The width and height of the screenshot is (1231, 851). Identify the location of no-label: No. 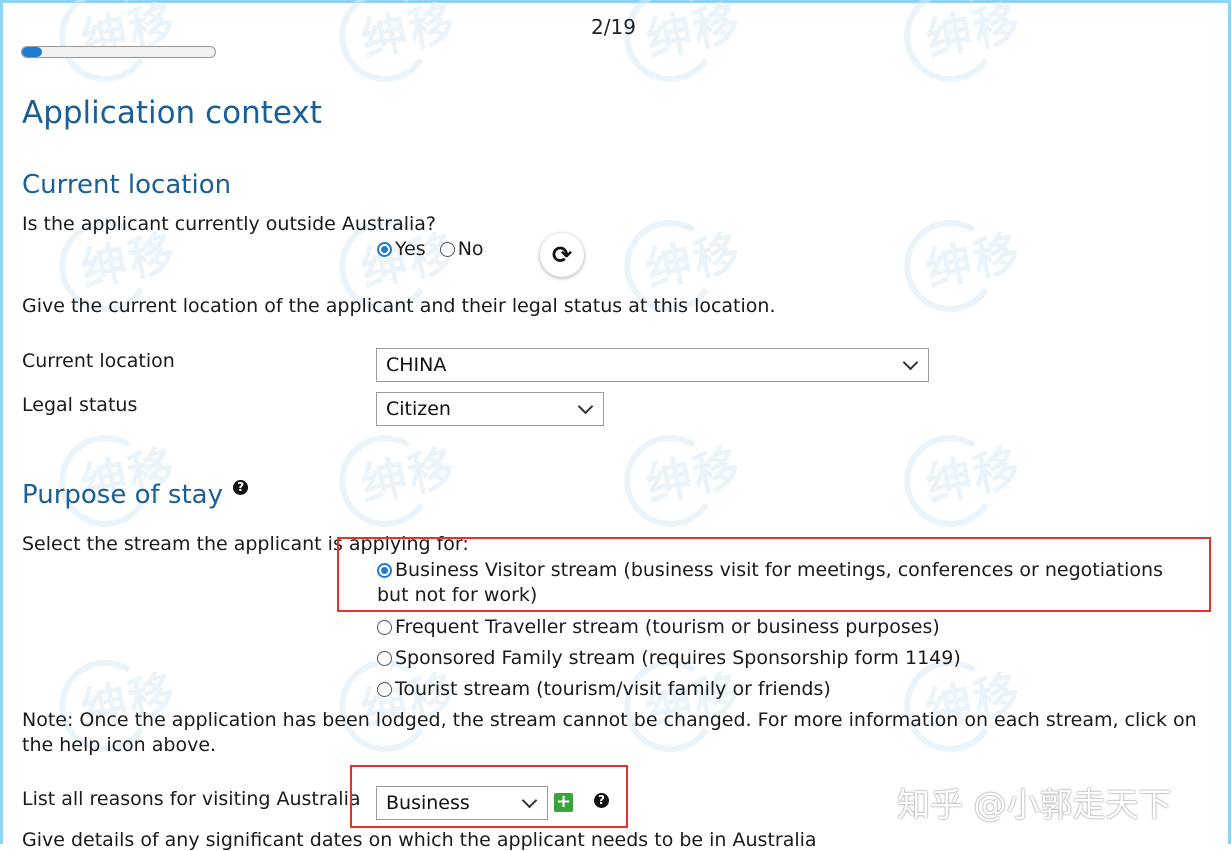
(471, 249).